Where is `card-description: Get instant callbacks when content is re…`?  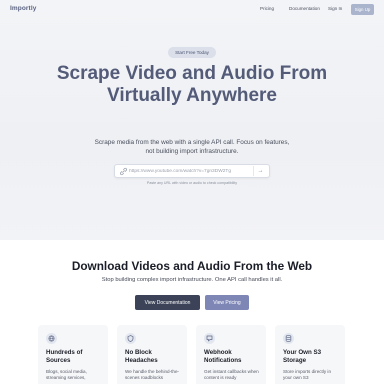
card-description: Get instant callbacks when content is re… is located at coordinates (231, 375).